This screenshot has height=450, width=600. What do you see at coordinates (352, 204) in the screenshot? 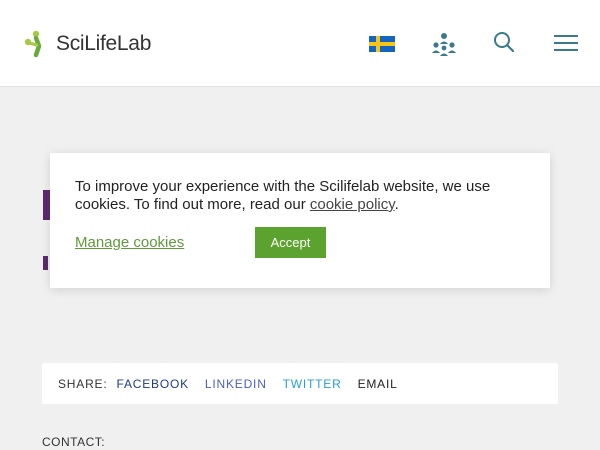
I see `cookie-policy-link: cookie policy` at bounding box center [352, 204].